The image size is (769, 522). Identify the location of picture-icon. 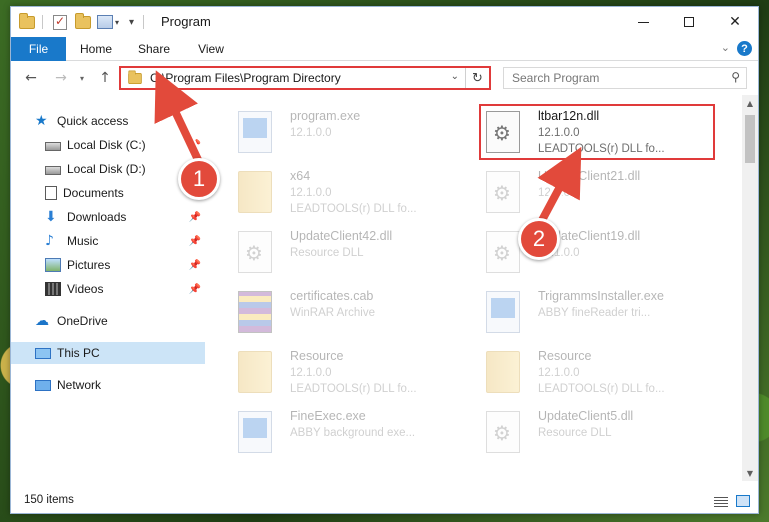
(53, 265).